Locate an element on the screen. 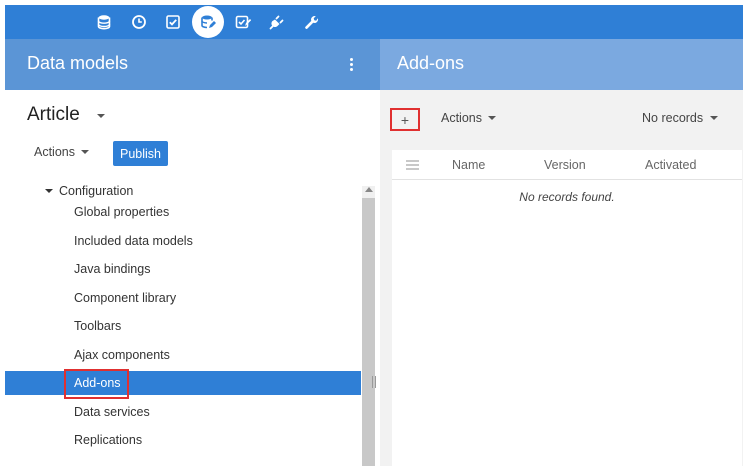  scrollbar-thumb is located at coordinates (368, 332).